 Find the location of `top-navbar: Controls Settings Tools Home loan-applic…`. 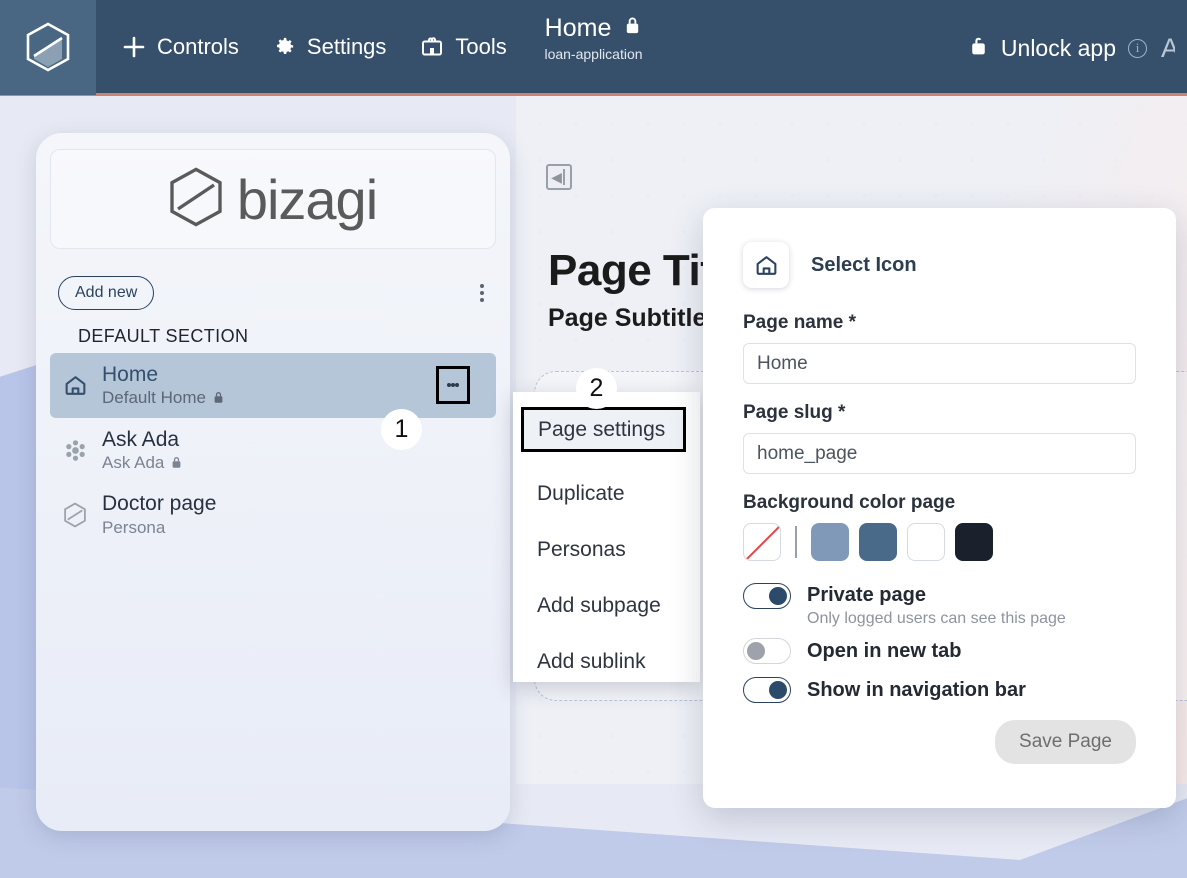

top-navbar: Controls Settings Tools Home loan-applic… is located at coordinates (593, 48).